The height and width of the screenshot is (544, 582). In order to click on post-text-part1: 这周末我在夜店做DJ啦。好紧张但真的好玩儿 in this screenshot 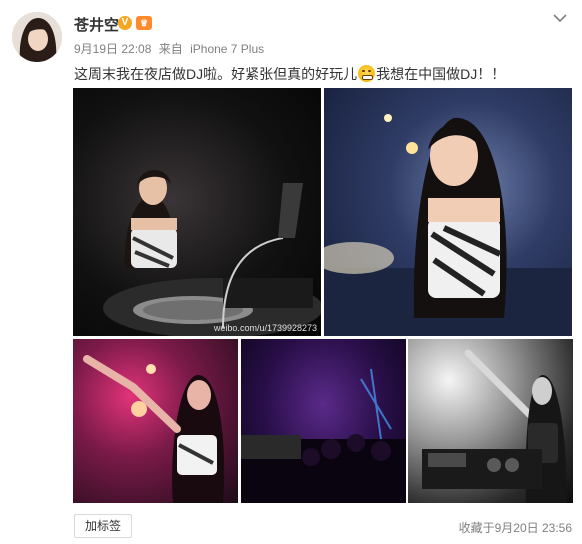, I will do `click(216, 74)`.